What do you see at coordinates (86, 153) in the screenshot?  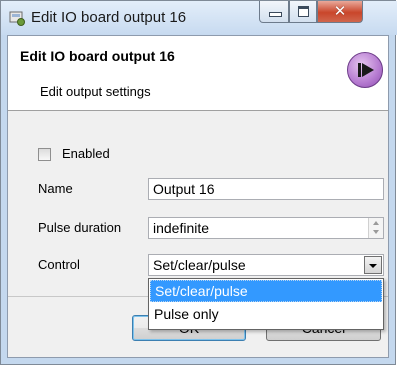 I see `enabled-label: Enabled` at bounding box center [86, 153].